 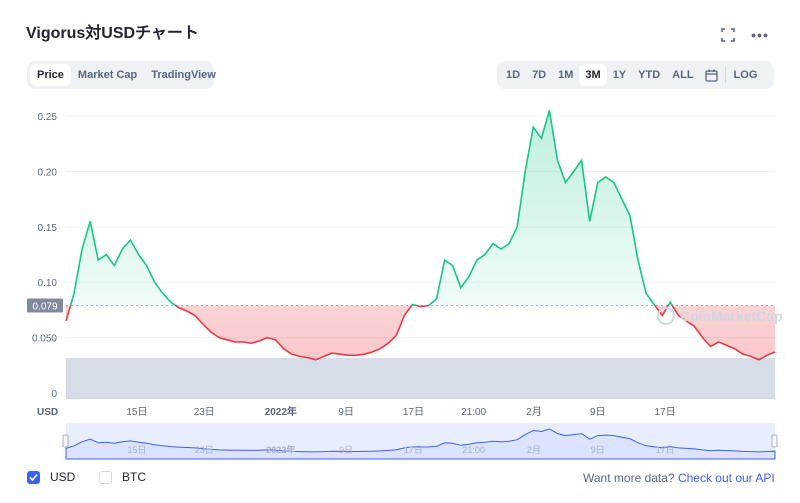 What do you see at coordinates (183, 75) in the screenshot?
I see `tab-tradingview: TradingView` at bounding box center [183, 75].